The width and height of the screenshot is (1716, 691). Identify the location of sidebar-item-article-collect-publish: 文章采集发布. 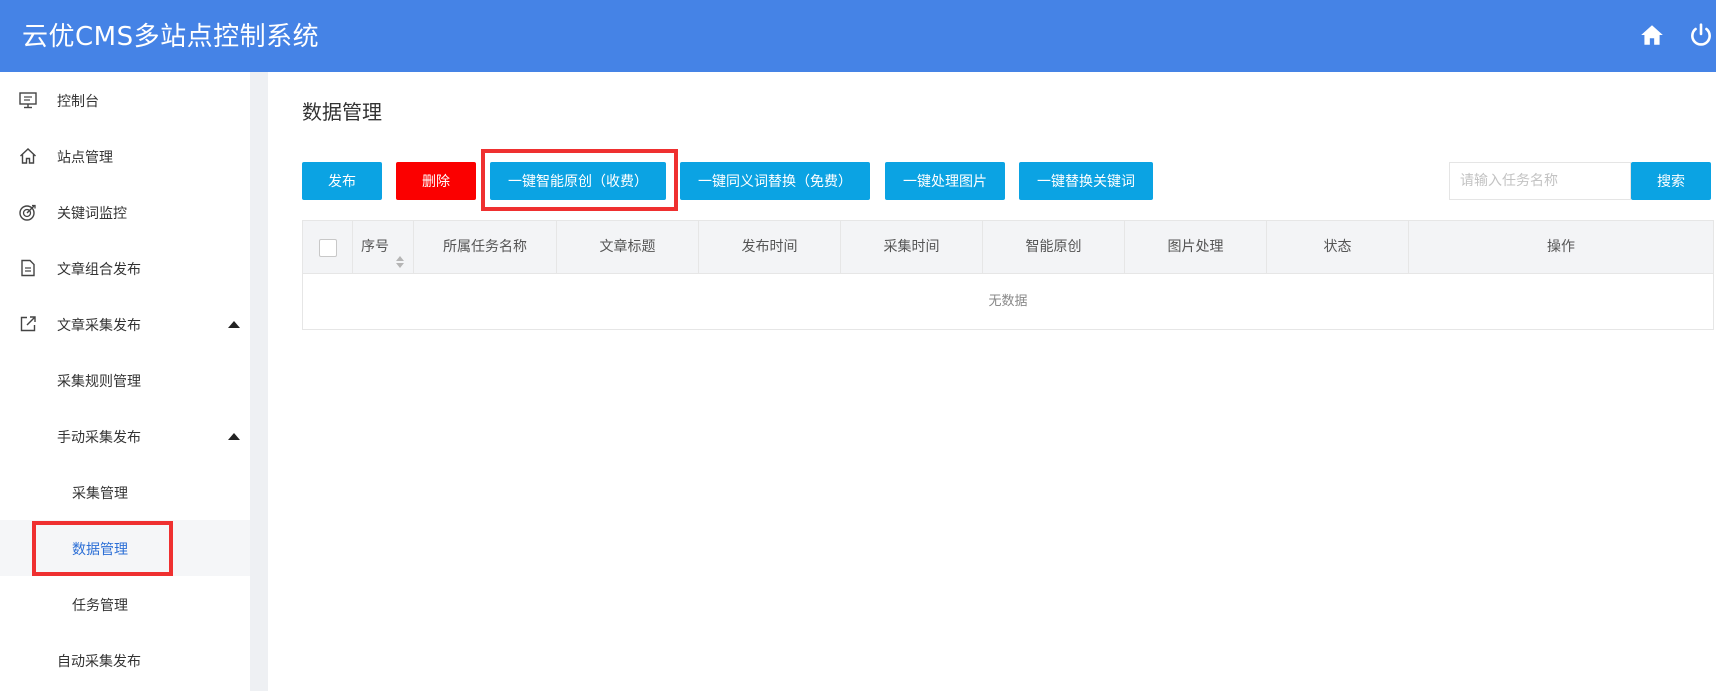
(125, 324).